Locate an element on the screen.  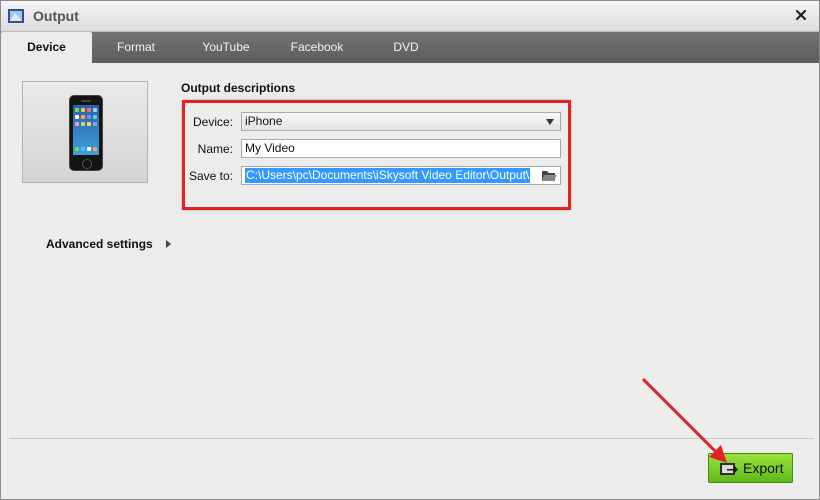
chevron-down-icon is located at coordinates (550, 122).